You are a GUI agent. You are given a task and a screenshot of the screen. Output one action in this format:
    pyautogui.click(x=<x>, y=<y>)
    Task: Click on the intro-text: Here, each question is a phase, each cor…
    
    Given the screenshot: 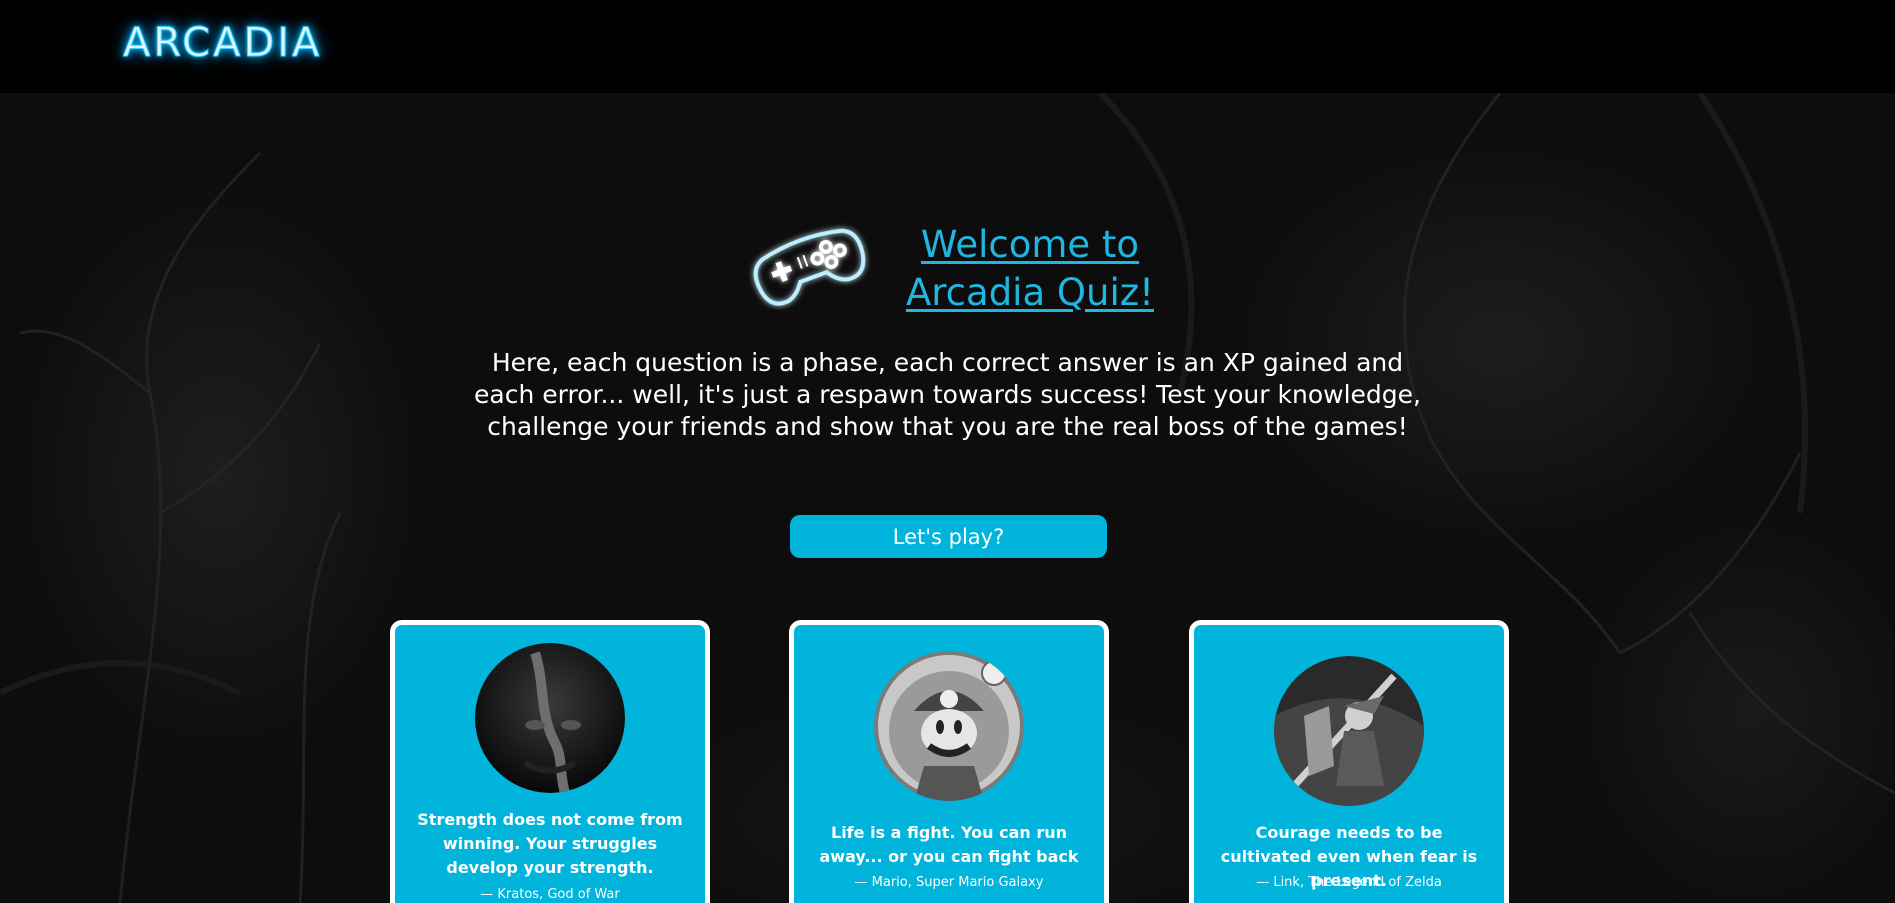 What is the action you would take?
    pyautogui.click(x=947, y=394)
    